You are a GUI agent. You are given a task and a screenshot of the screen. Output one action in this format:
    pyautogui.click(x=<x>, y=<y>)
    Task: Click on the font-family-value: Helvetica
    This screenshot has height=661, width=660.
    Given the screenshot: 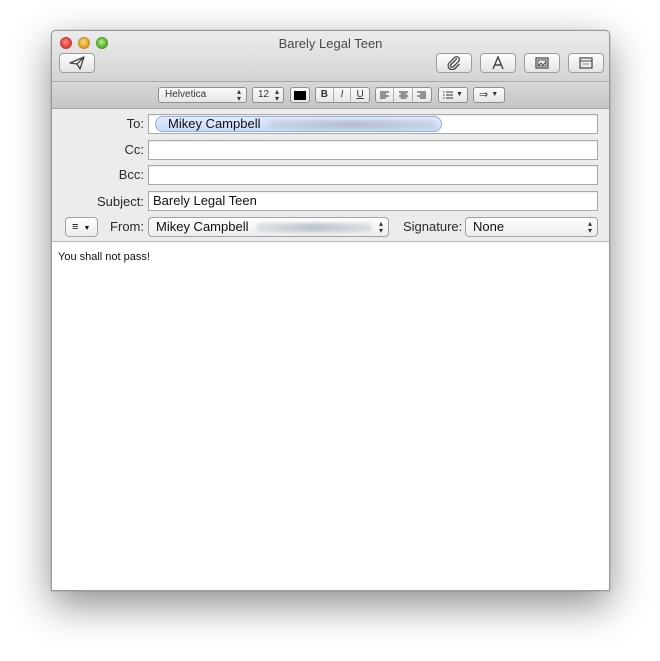 What is the action you would take?
    pyautogui.click(x=186, y=94)
    